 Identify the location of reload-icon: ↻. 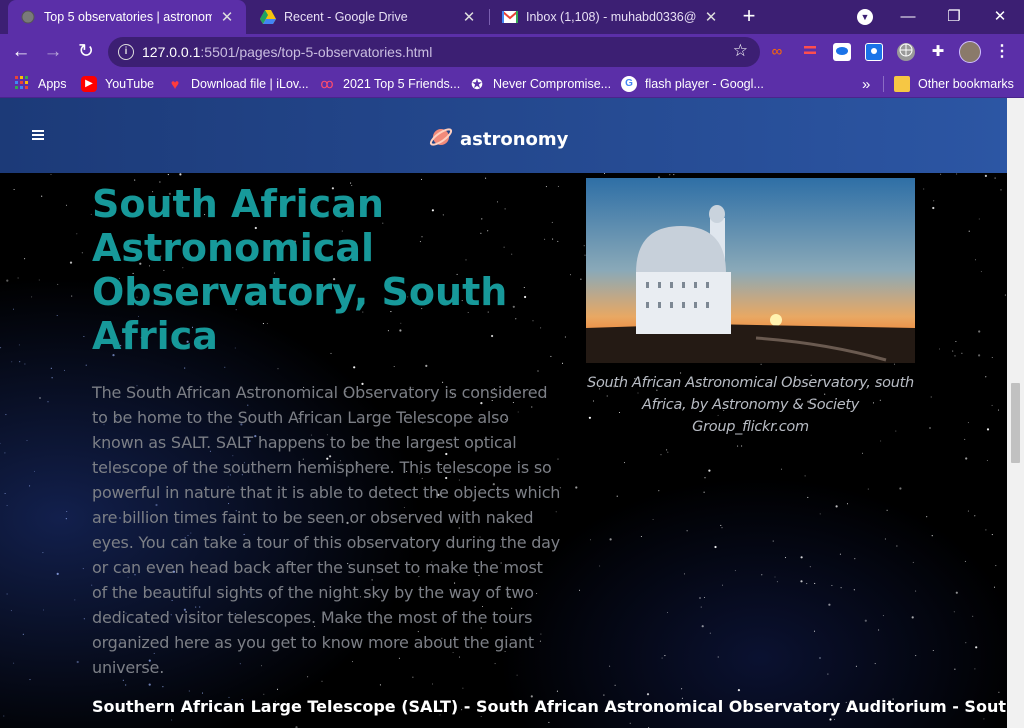
(86, 52).